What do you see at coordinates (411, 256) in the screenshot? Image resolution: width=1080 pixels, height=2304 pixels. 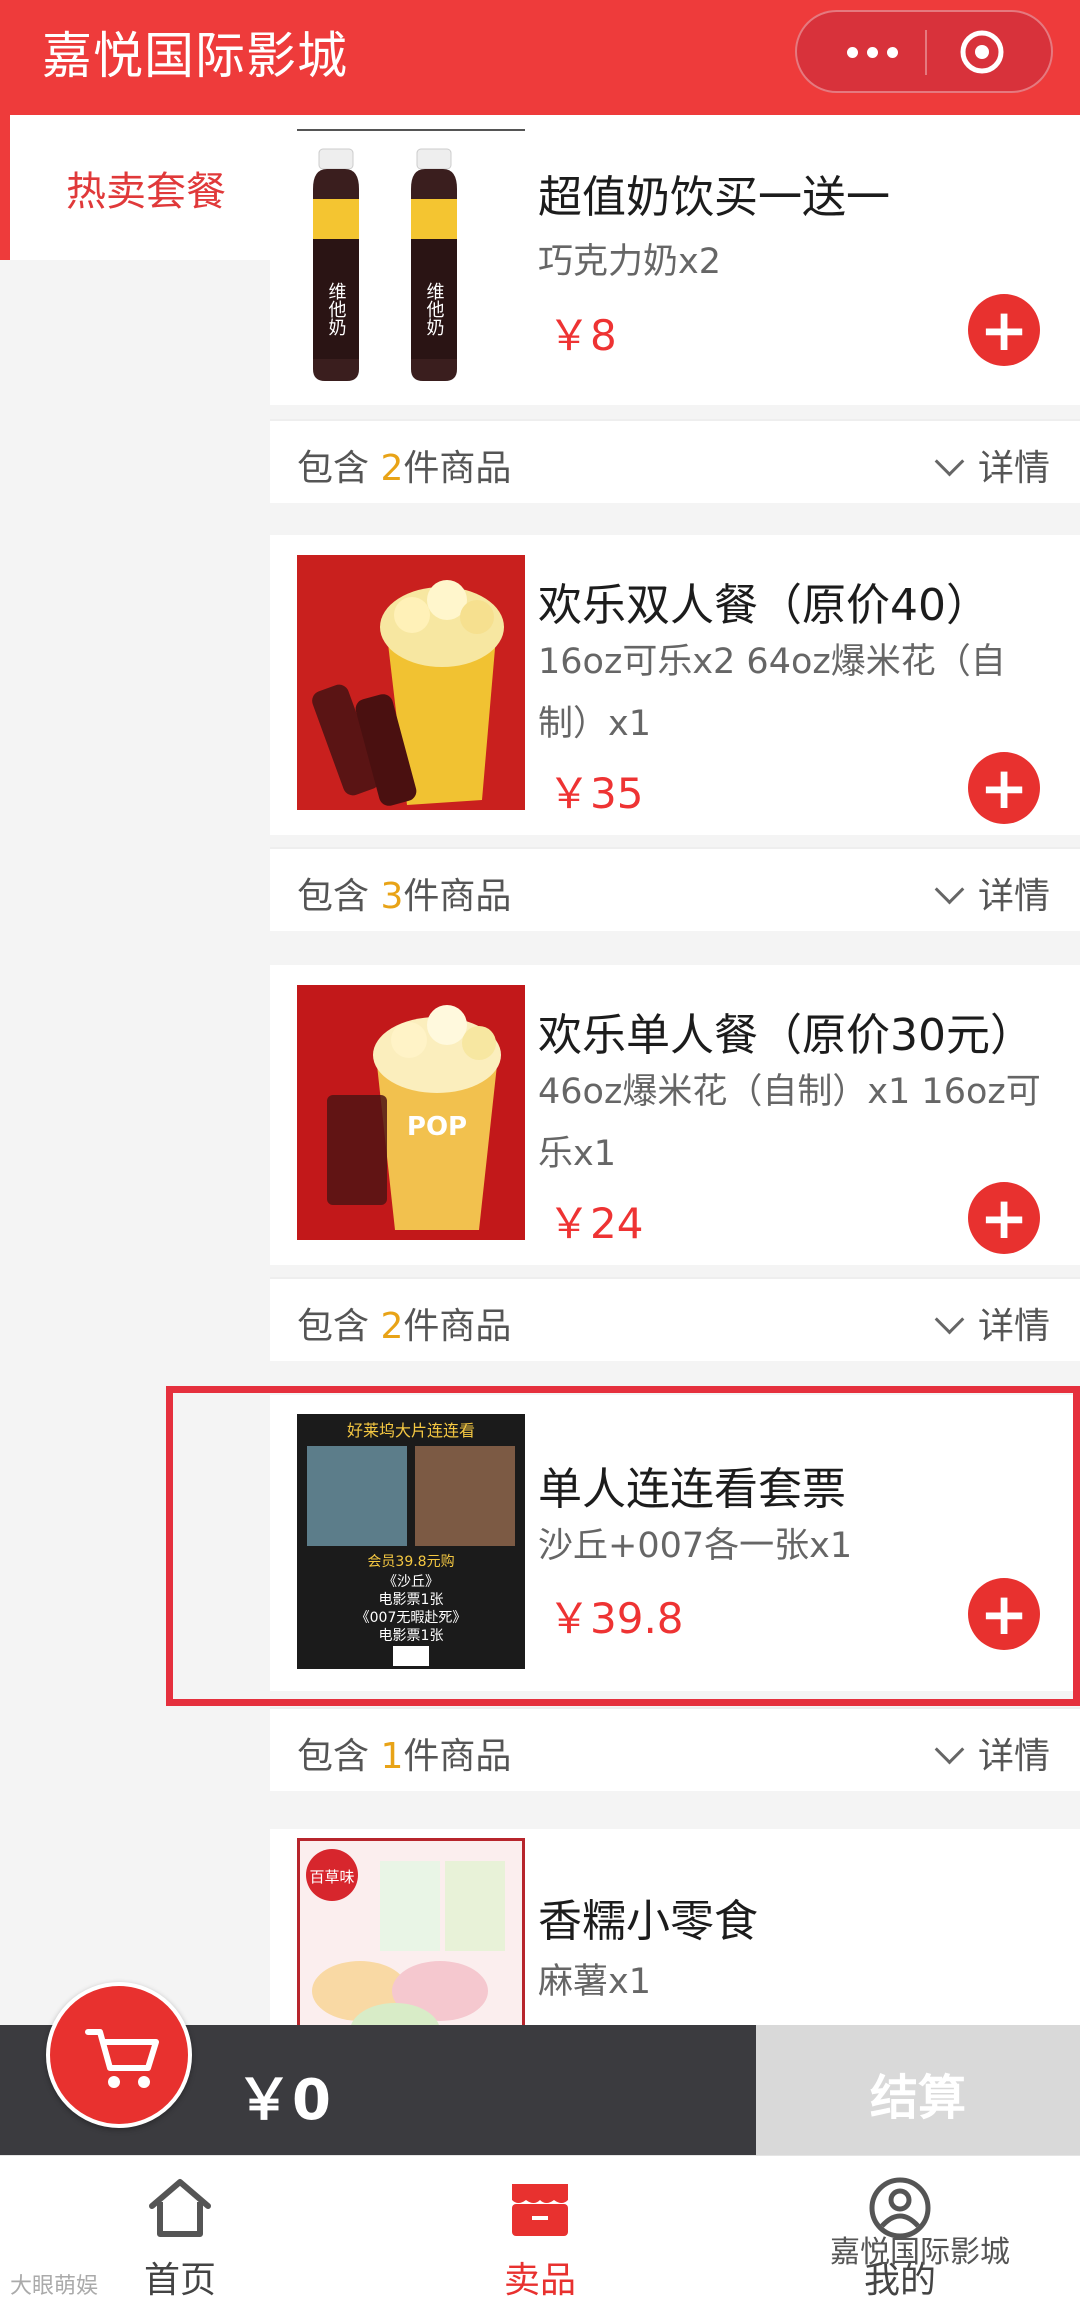 I see `product-image: 维他奶 维他奶` at bounding box center [411, 256].